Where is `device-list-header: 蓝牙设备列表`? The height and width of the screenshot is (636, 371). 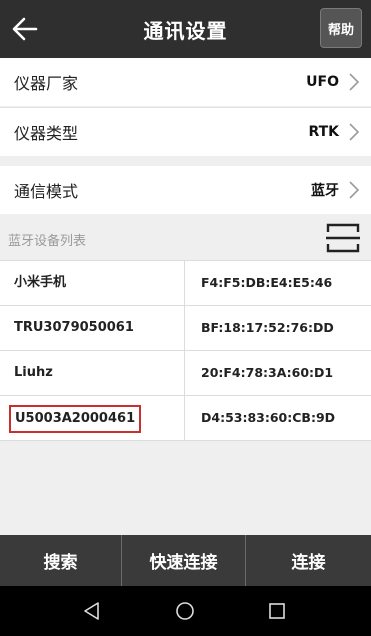 device-list-header: 蓝牙设备列表 is located at coordinates (185, 238).